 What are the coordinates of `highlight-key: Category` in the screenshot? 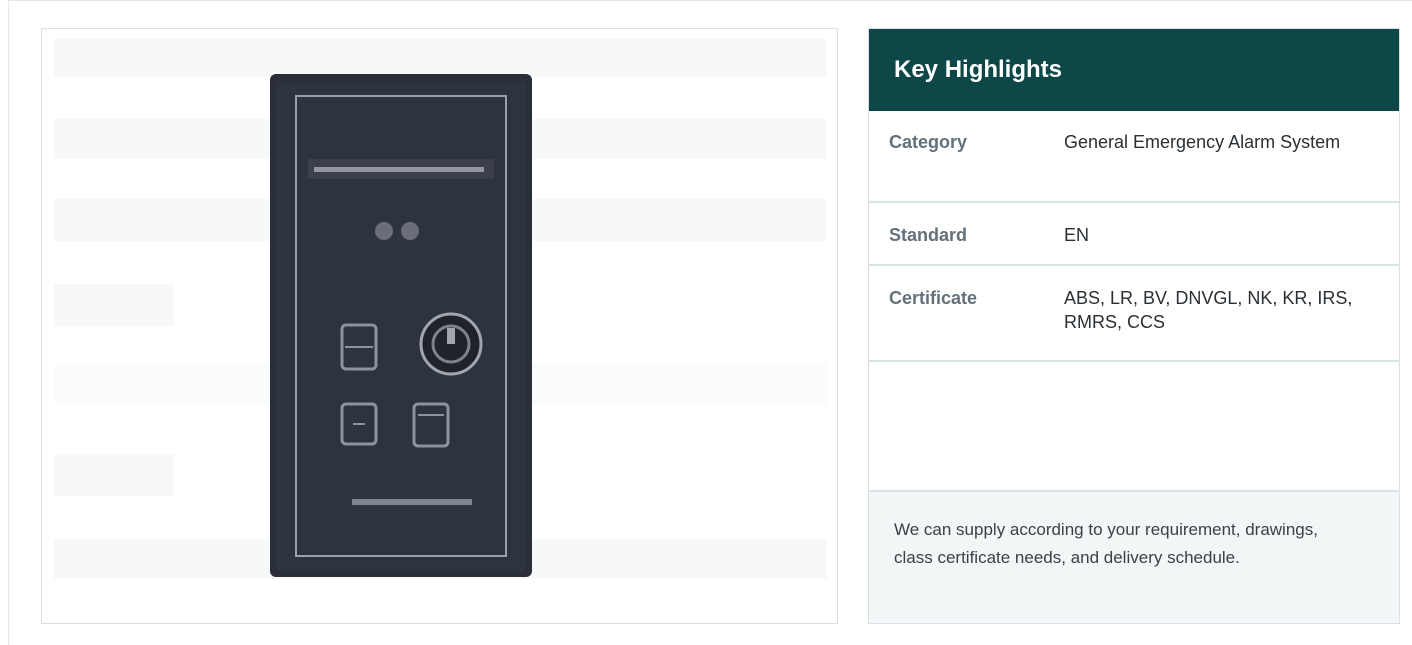 It's located at (928, 142).